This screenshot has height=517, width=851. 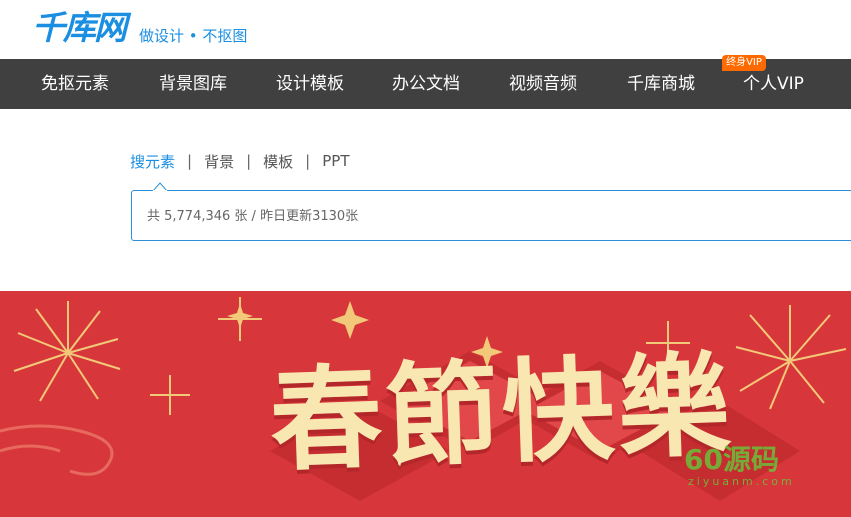 I want to click on logo-tagline: 做设计 • 不抠图, so click(x=193, y=36).